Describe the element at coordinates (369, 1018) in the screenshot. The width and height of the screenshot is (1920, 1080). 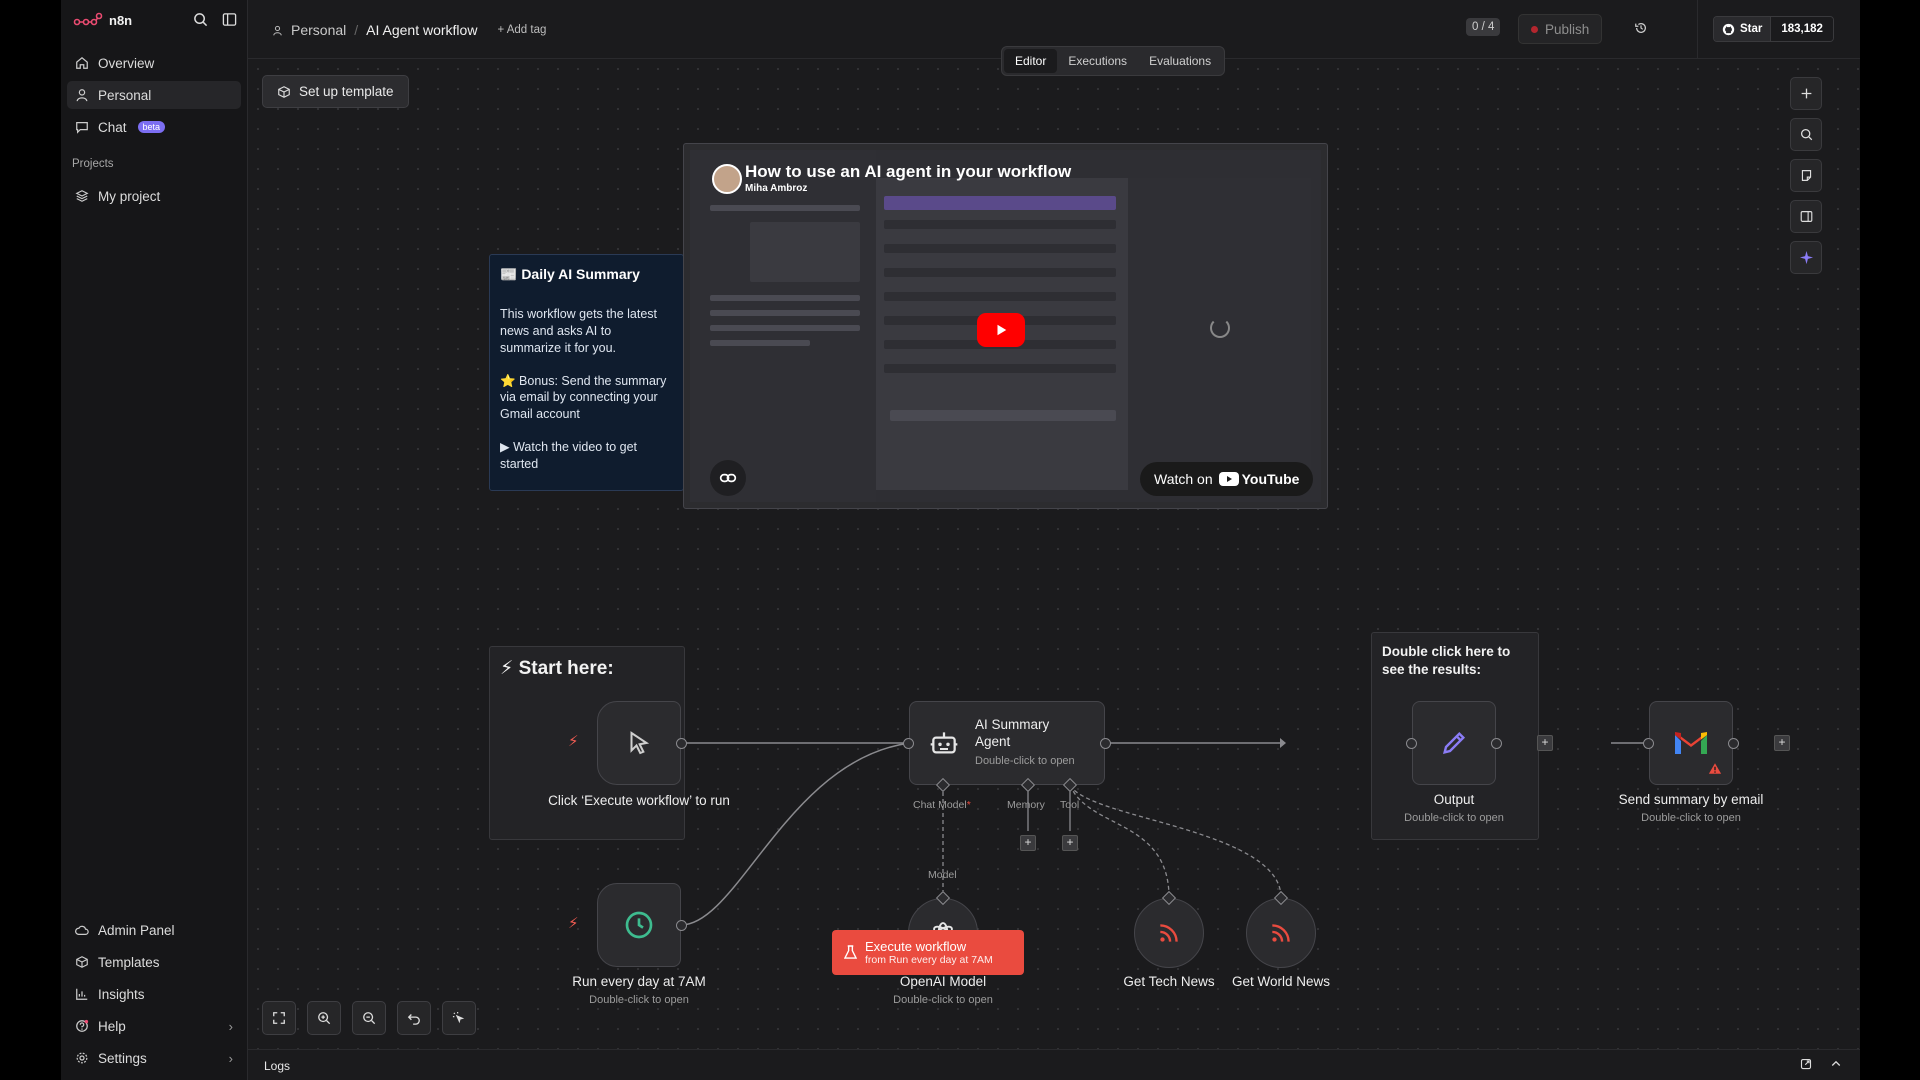
I see `zoom-out-button` at that location.